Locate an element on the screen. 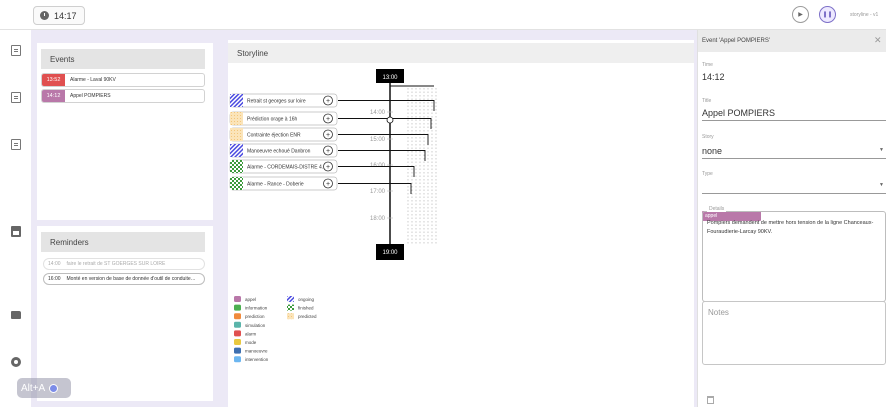 This screenshot has width=886, height=407. delete-trash-icon is located at coordinates (710, 400).